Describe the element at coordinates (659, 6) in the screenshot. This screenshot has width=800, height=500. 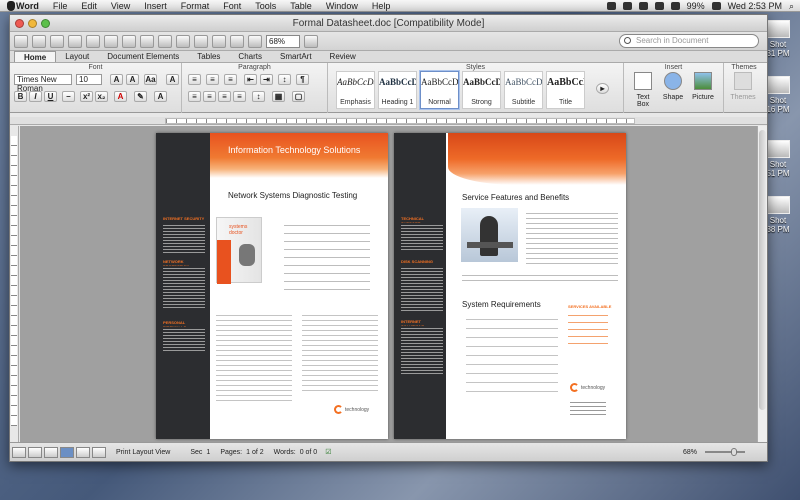
I see `wifi-icon` at that location.